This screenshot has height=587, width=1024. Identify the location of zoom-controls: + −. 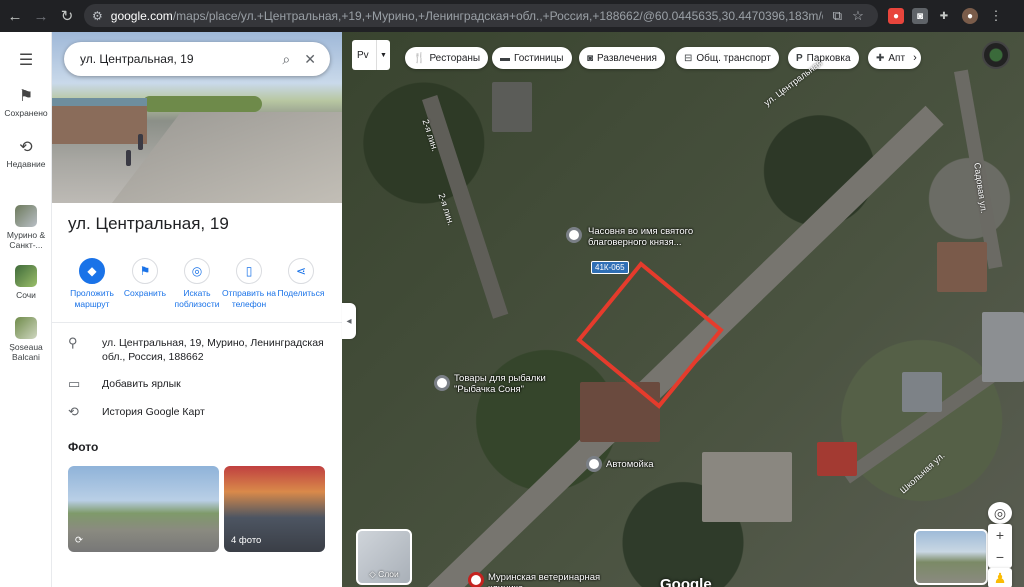
(1000, 546).